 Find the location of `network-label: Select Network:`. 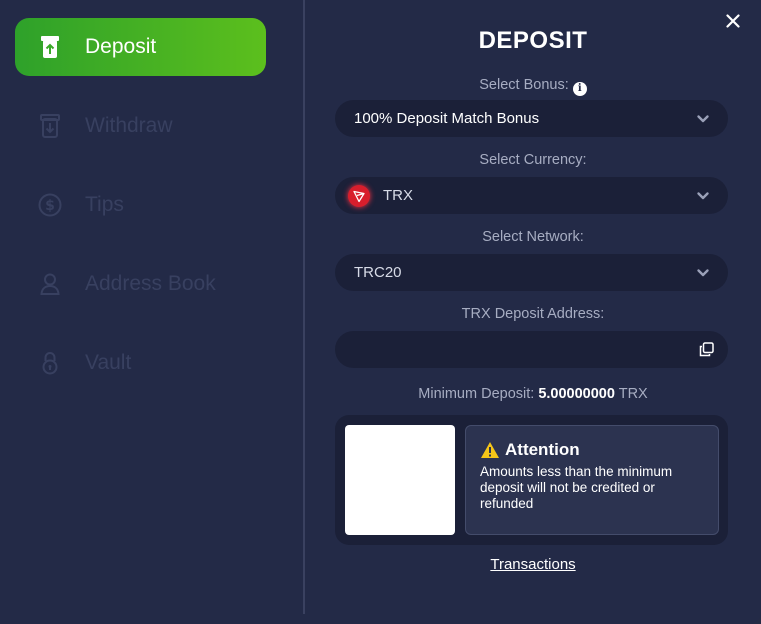

network-label: Select Network: is located at coordinates (533, 237).